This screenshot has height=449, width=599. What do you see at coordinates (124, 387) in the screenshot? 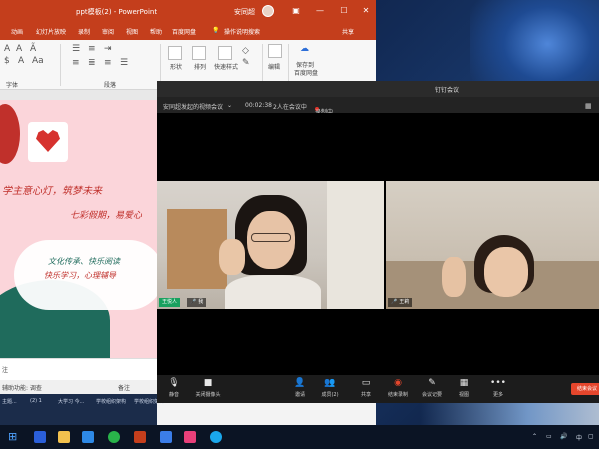
I see `notes-toggle: 备注` at bounding box center [124, 387].